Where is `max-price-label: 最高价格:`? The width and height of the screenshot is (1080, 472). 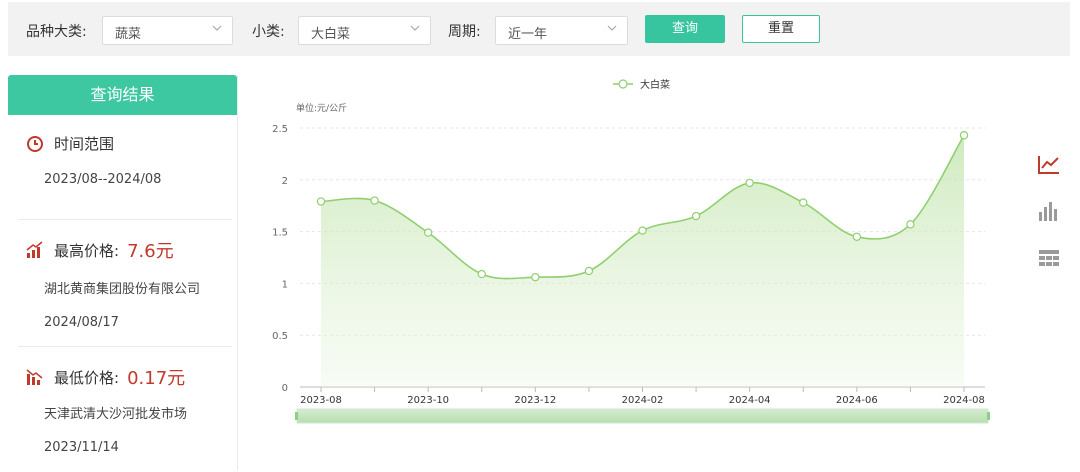 max-price-label: 最高价格: is located at coordinates (87, 250).